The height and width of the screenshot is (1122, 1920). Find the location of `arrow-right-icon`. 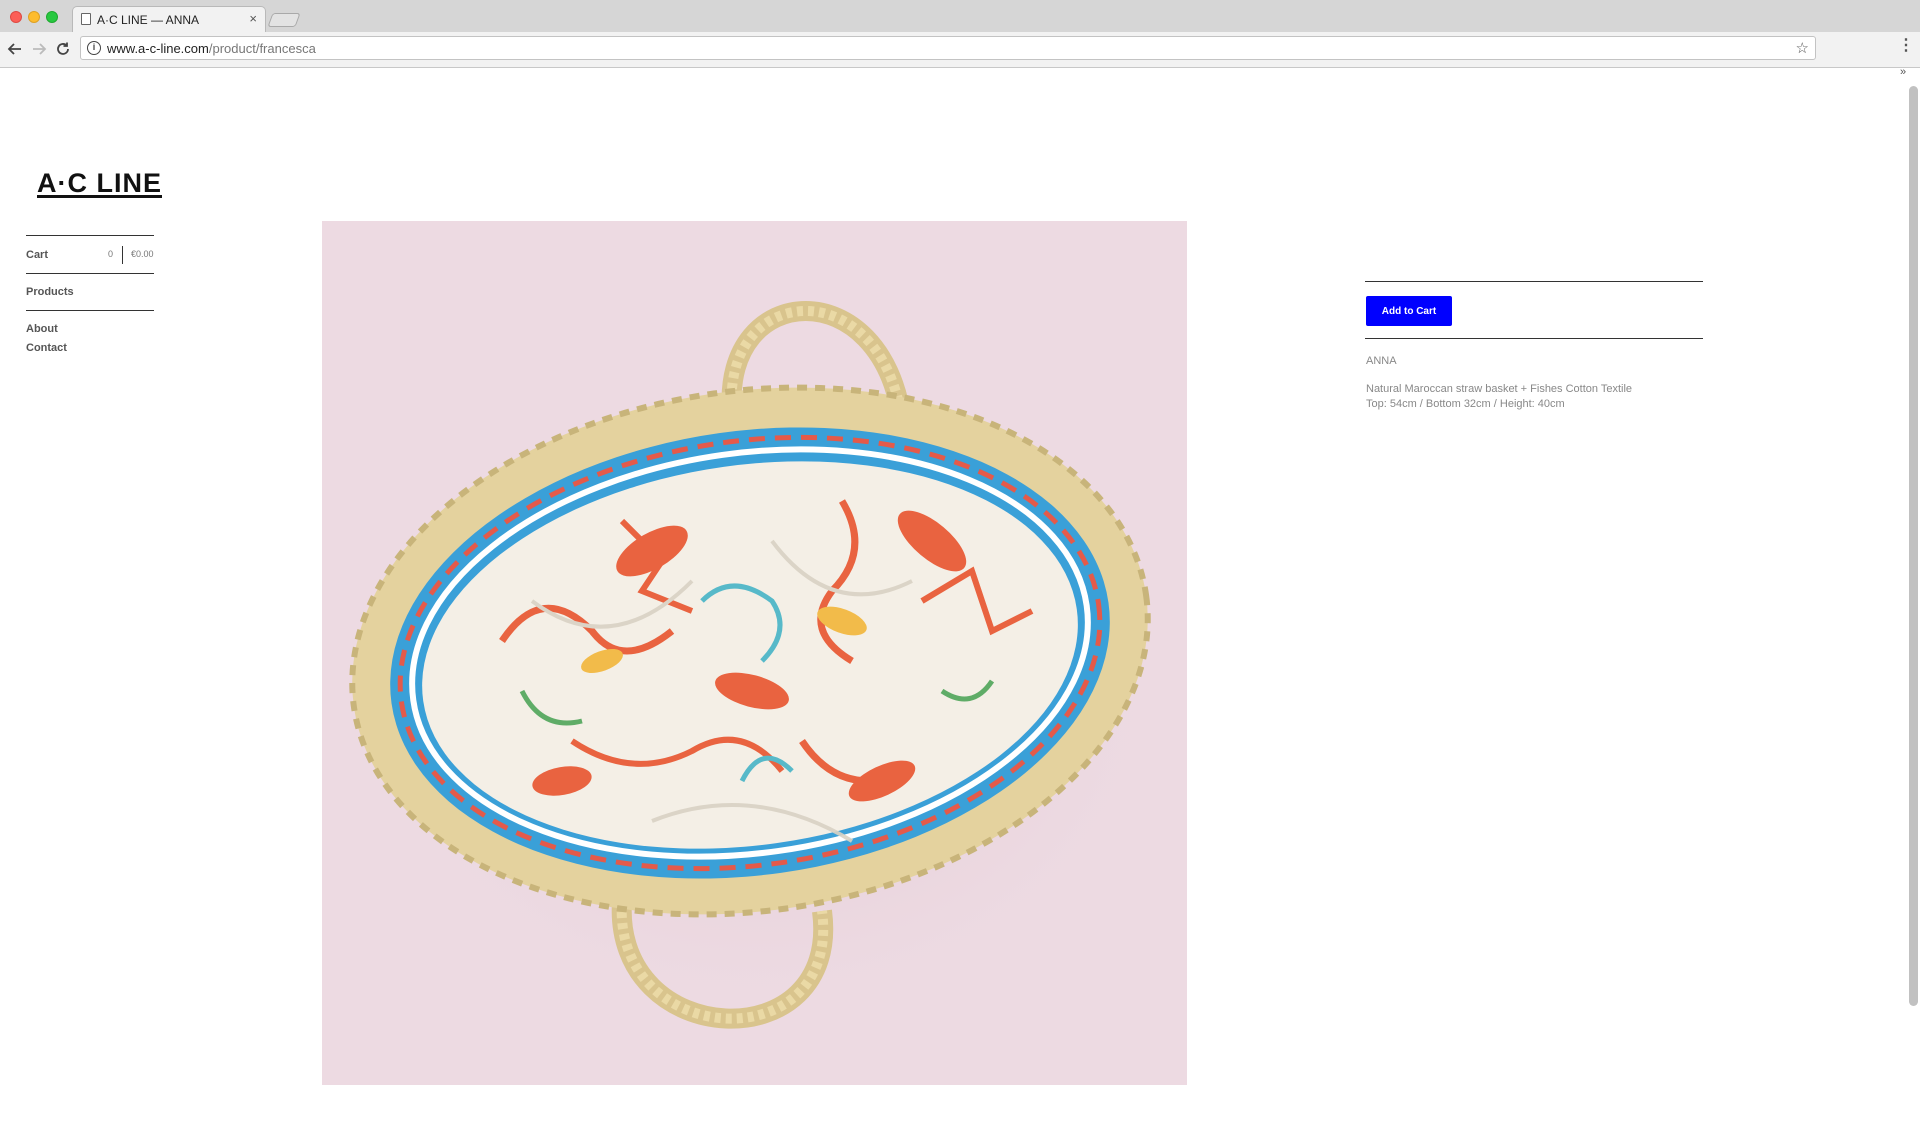

arrow-right-icon is located at coordinates (40, 49).